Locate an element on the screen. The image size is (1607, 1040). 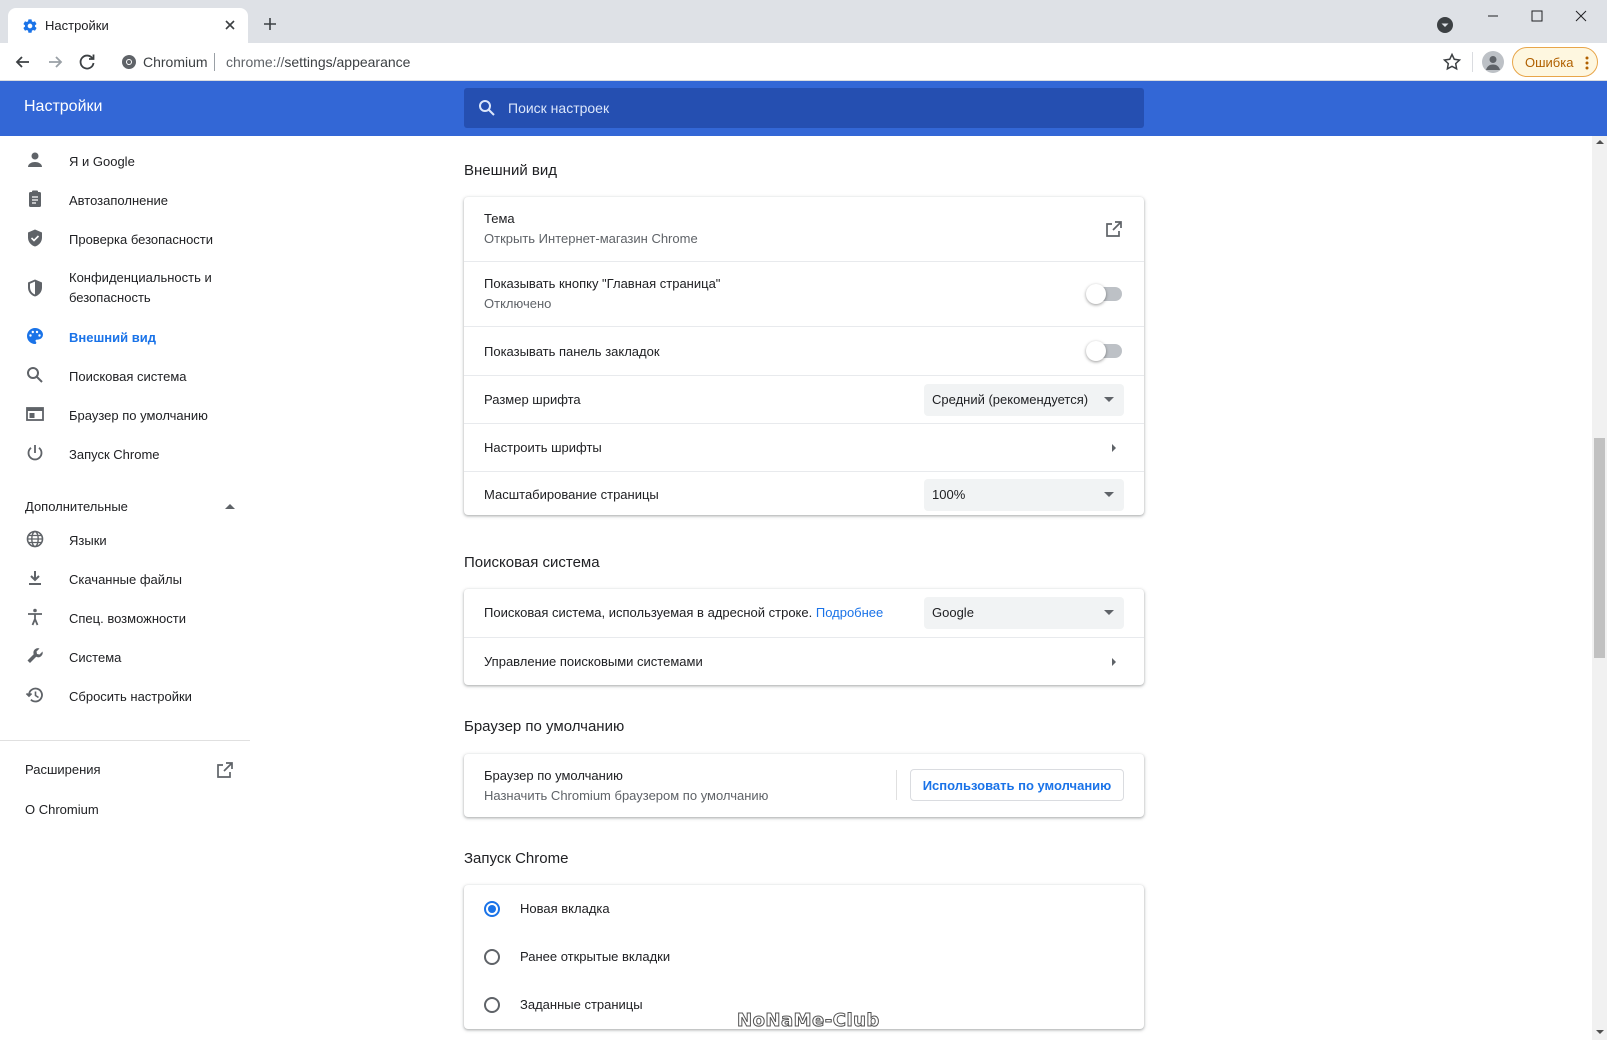
back-arrow-icon is located at coordinates (23, 62).